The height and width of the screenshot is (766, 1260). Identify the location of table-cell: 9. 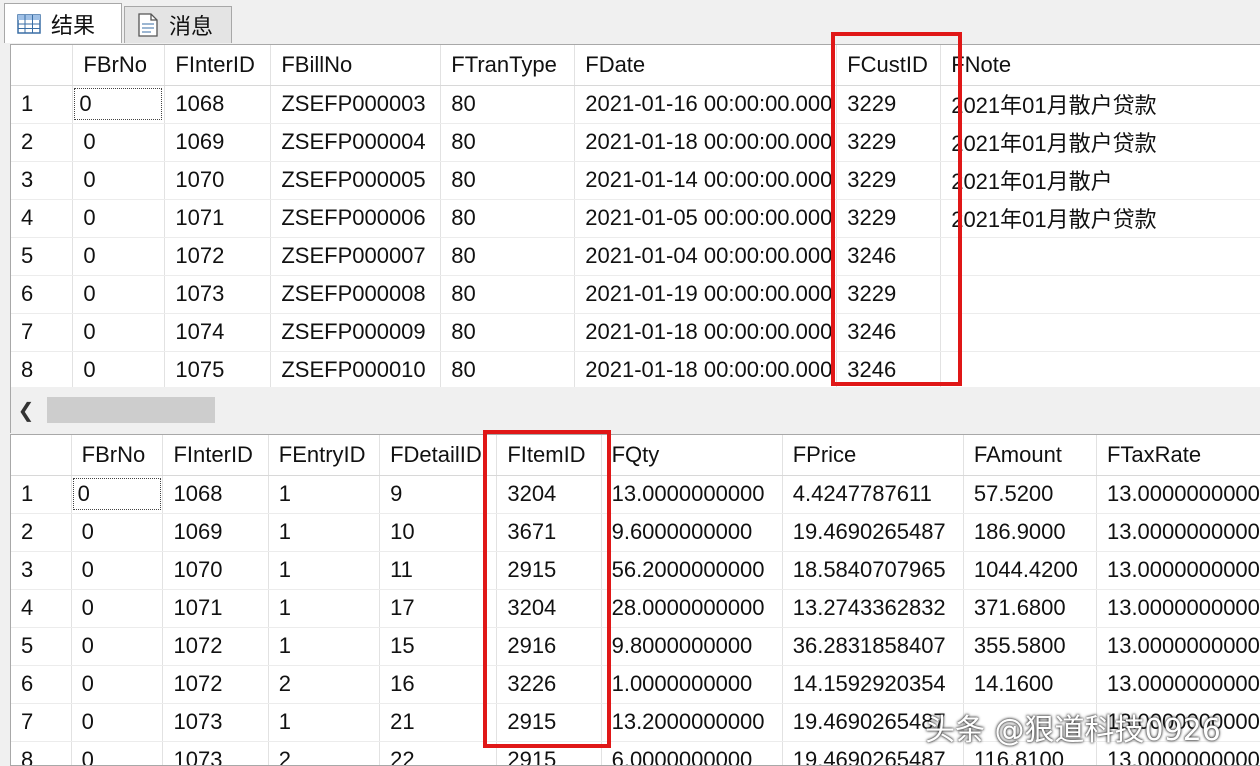
(438, 494).